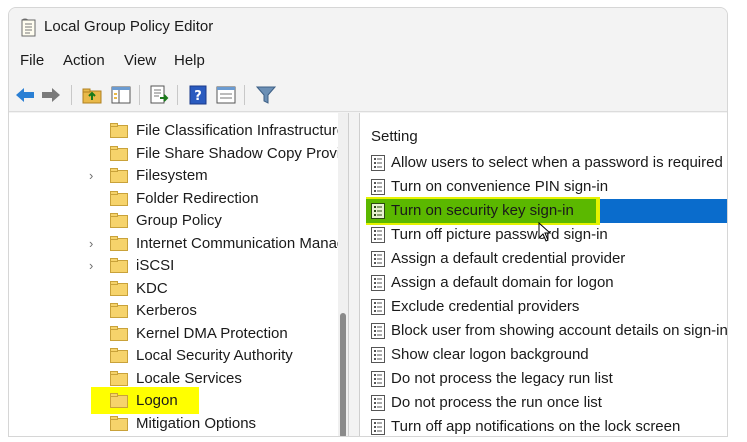 The width and height of the screenshot is (747, 442). What do you see at coordinates (226, 95) in the screenshot?
I see `properties-icon` at bounding box center [226, 95].